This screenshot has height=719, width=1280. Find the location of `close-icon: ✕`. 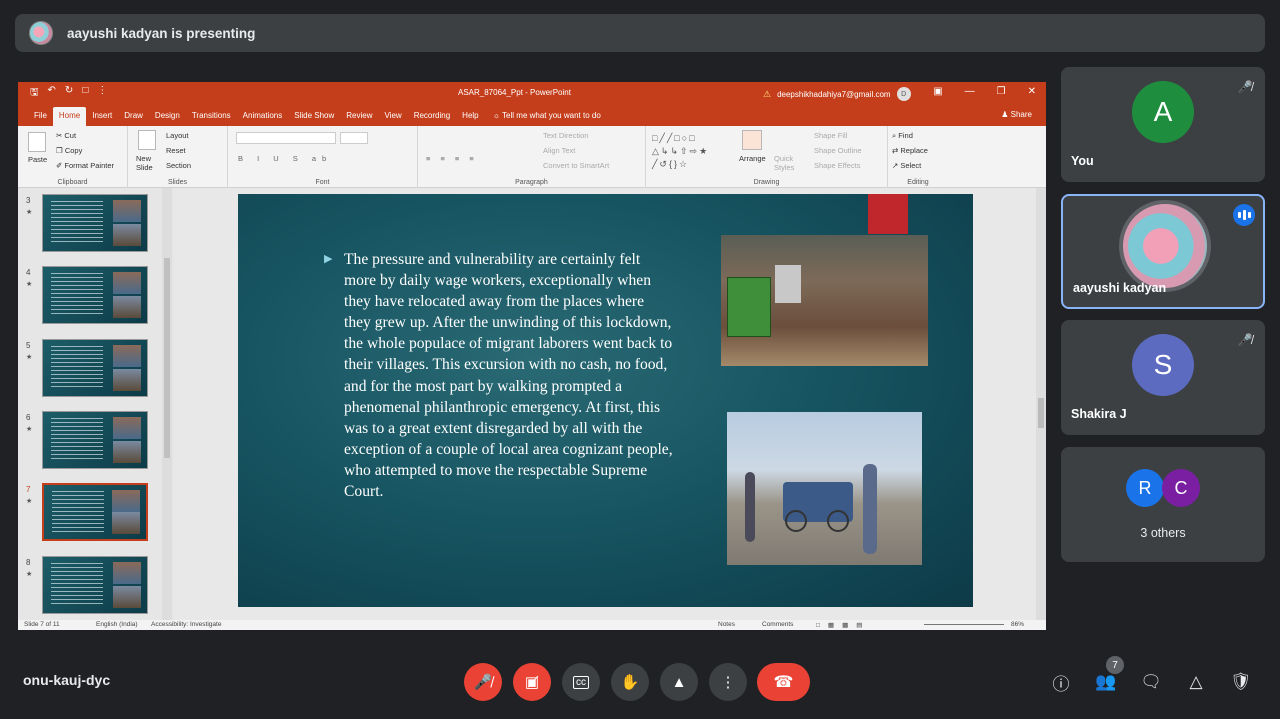

close-icon: ✕ is located at coordinates (1032, 91).